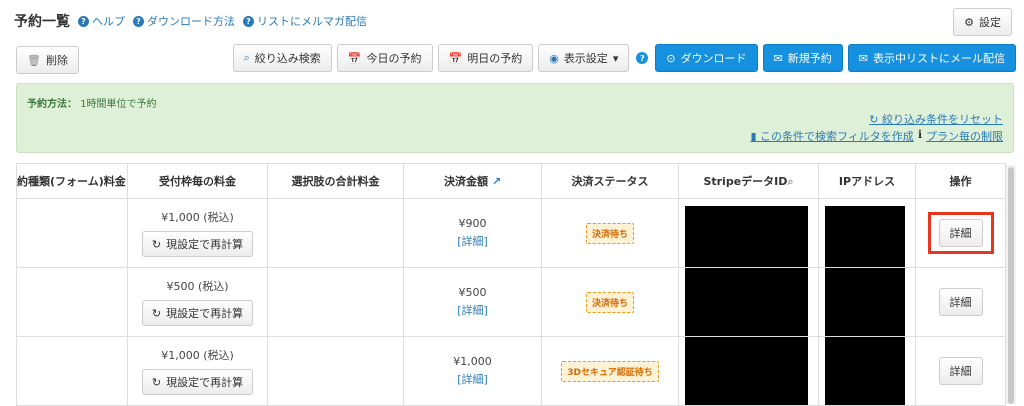 The image size is (1024, 406). Describe the element at coordinates (931, 58) in the screenshot. I see `mail-list-button: ✉ 表示中リストにメール配信` at that location.